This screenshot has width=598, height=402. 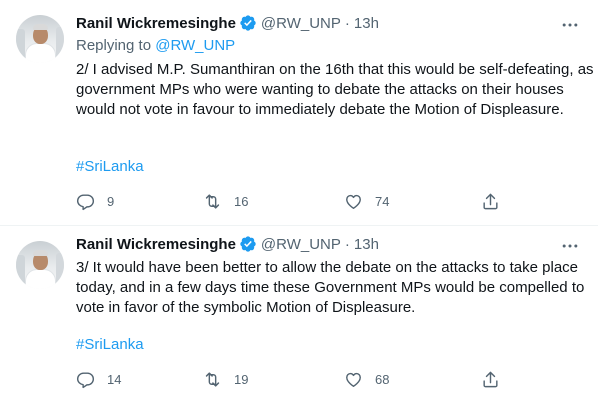 What do you see at coordinates (241, 201) in the screenshot?
I see `retweet-count: 16` at bounding box center [241, 201].